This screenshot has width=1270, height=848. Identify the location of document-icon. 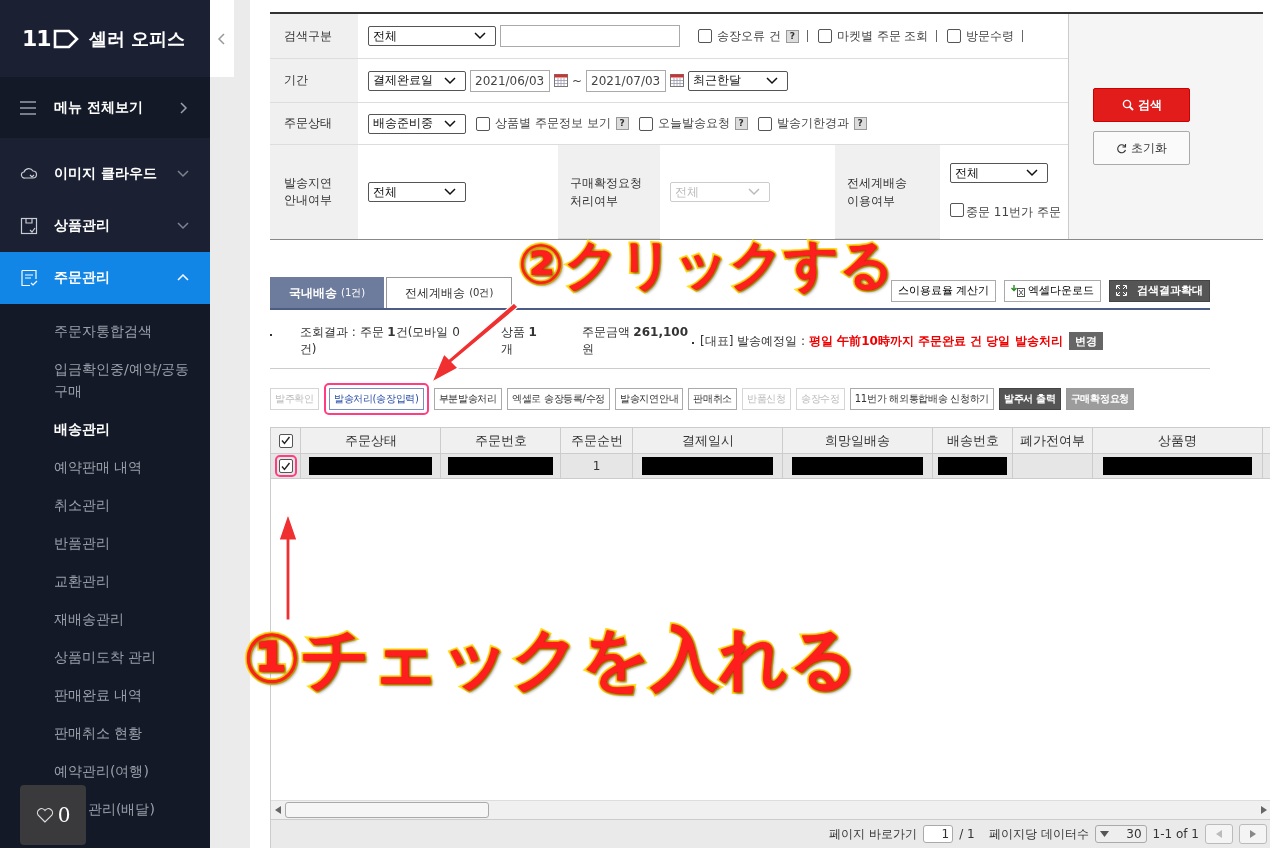
(29, 278).